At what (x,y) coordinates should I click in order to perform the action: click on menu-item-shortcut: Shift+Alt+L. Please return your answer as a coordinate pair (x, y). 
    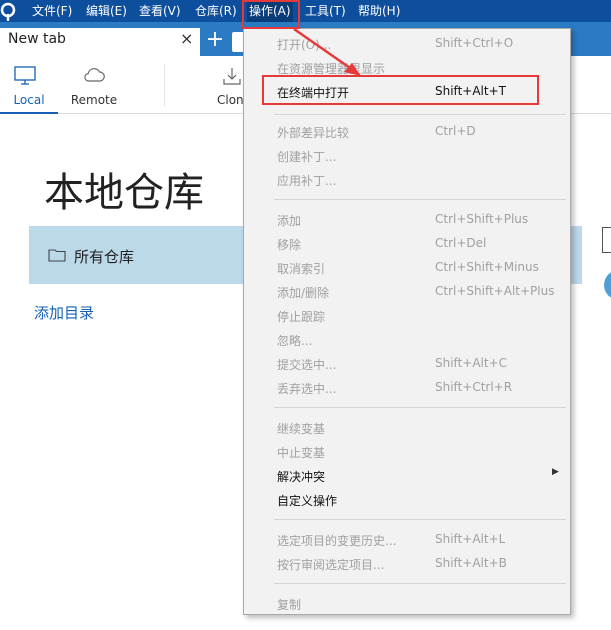
    Looking at the image, I should click on (470, 539).